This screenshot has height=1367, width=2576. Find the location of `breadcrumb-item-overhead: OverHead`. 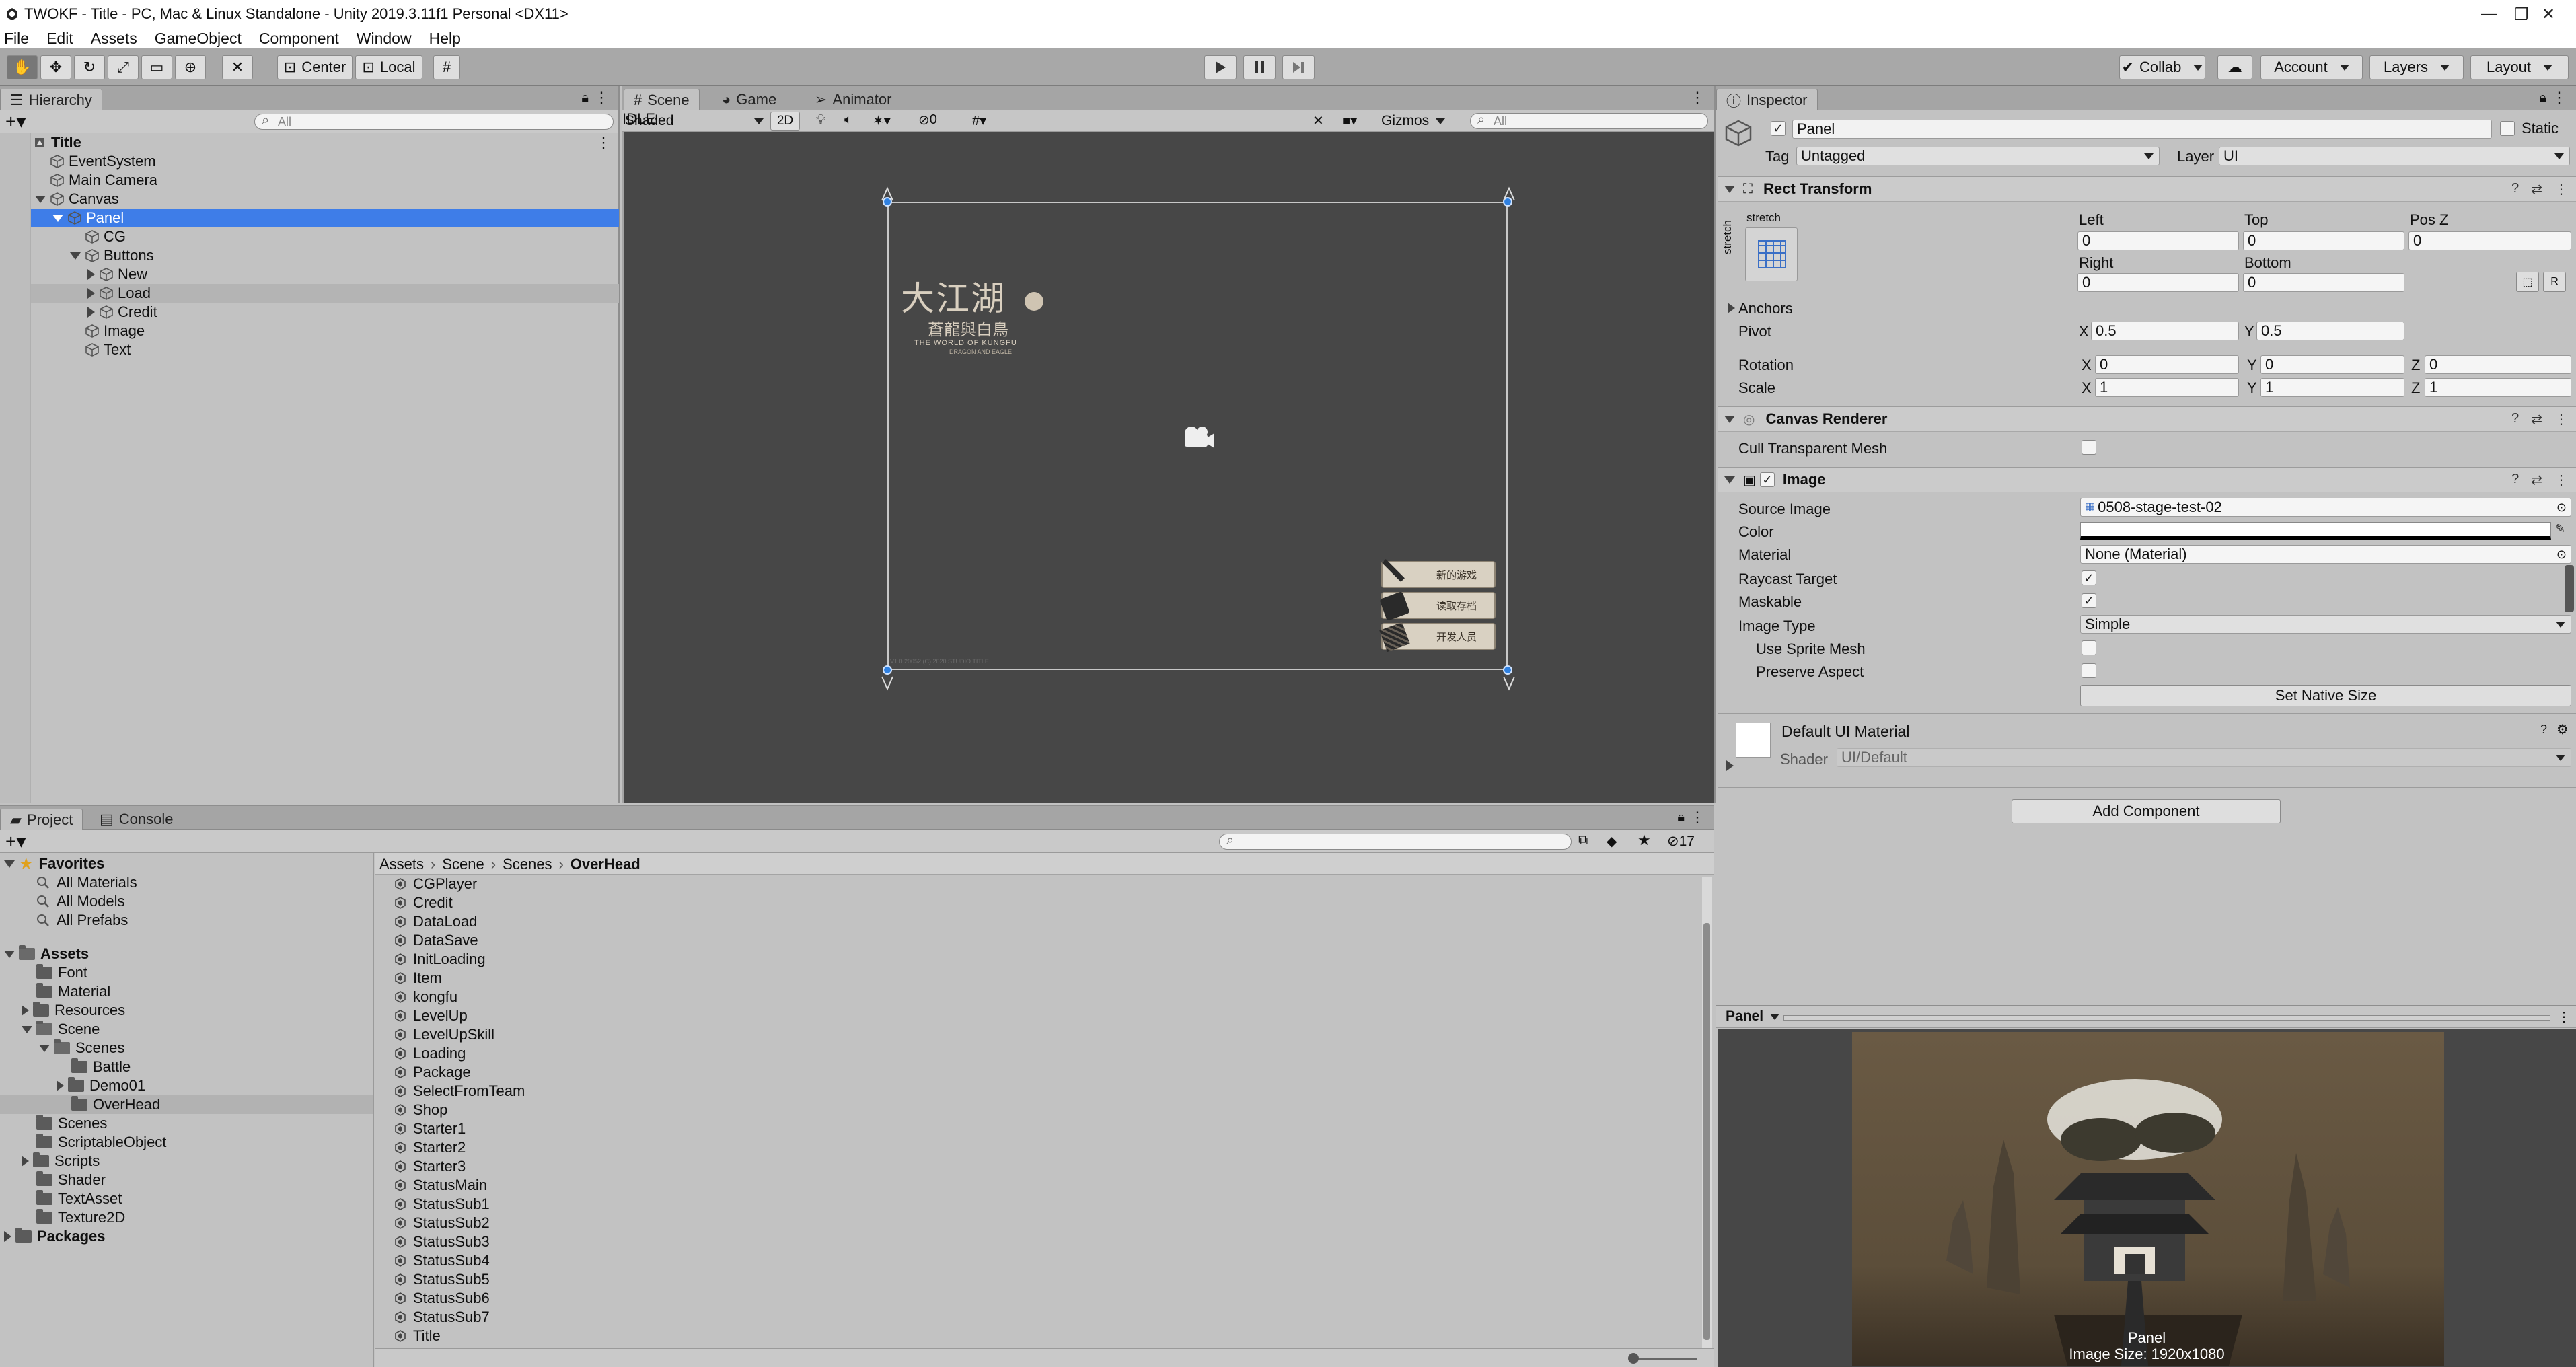

breadcrumb-item-overhead: OverHead is located at coordinates (605, 864).